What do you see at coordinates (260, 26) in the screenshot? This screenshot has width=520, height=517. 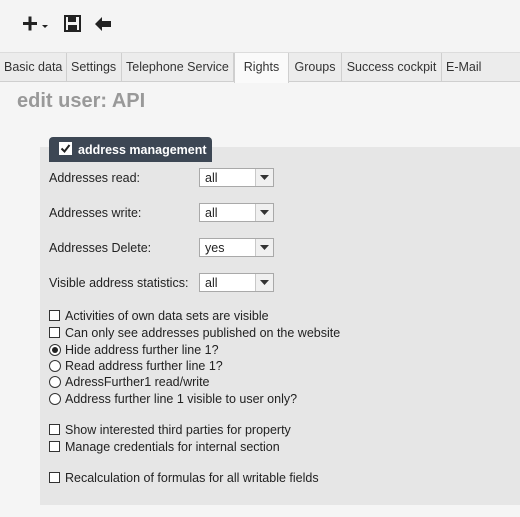 I see `toolbar` at bounding box center [260, 26].